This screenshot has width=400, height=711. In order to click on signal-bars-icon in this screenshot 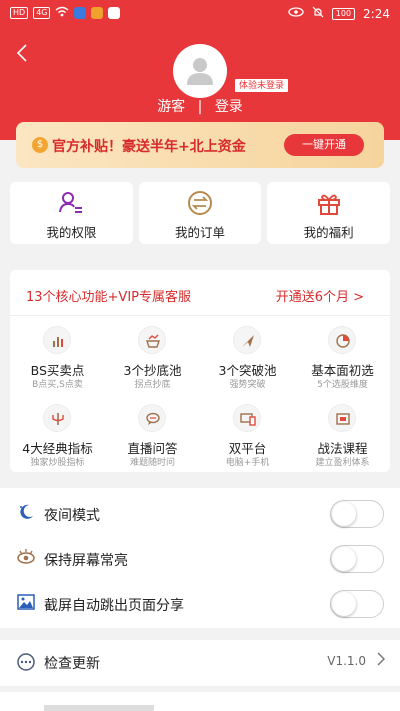, I will do `click(57, 340)`.